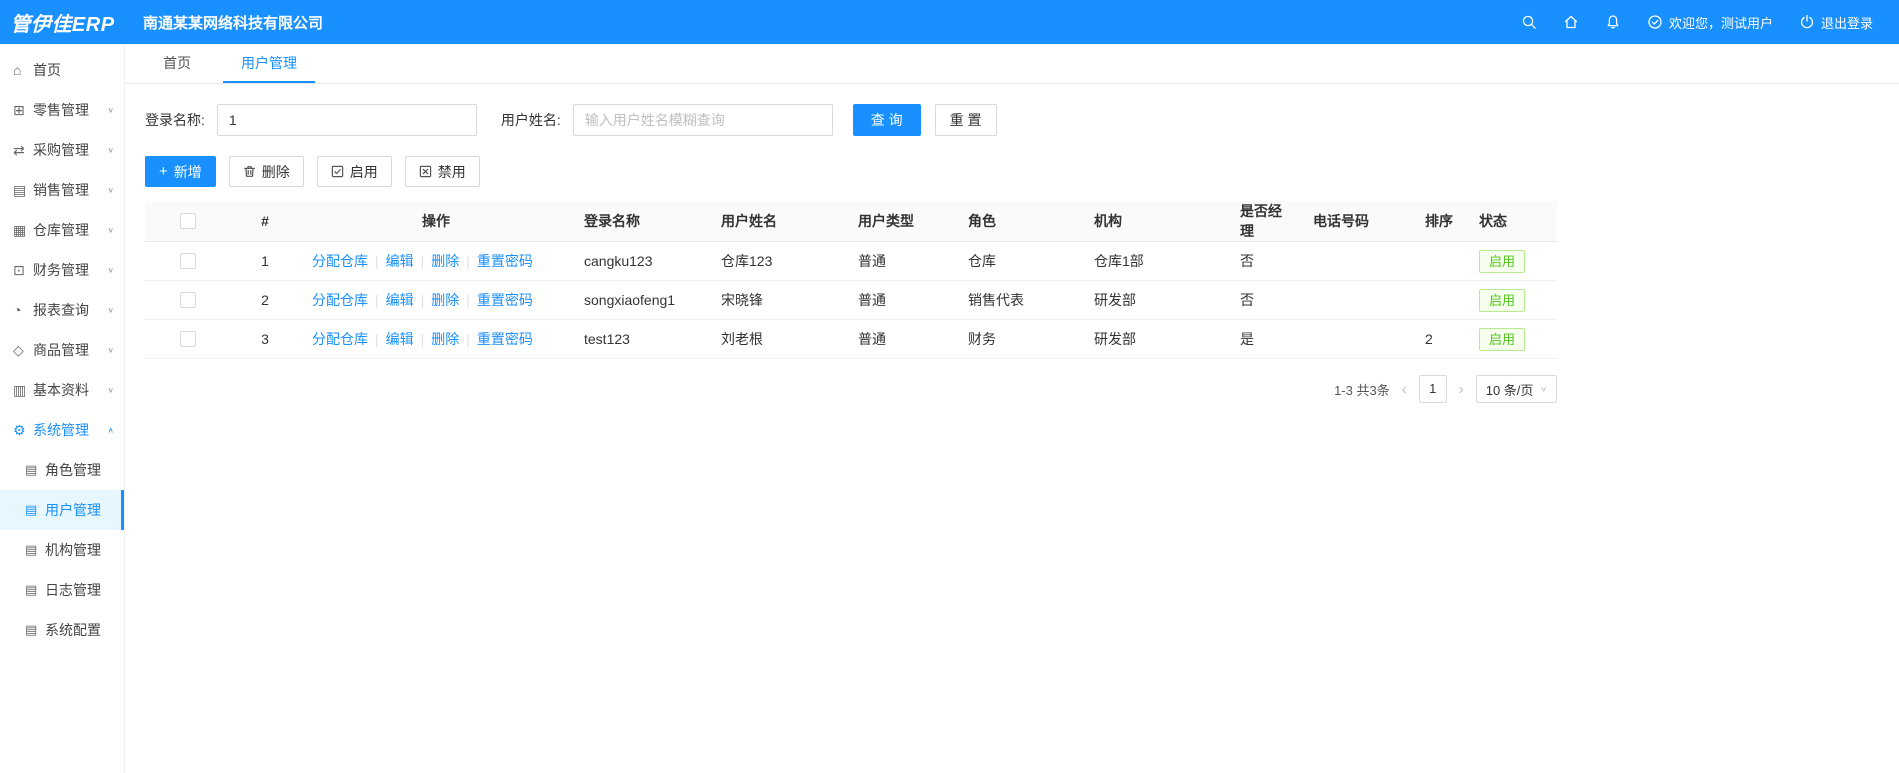  I want to click on welcome-user: 欢迎您，测试用户, so click(1710, 22).